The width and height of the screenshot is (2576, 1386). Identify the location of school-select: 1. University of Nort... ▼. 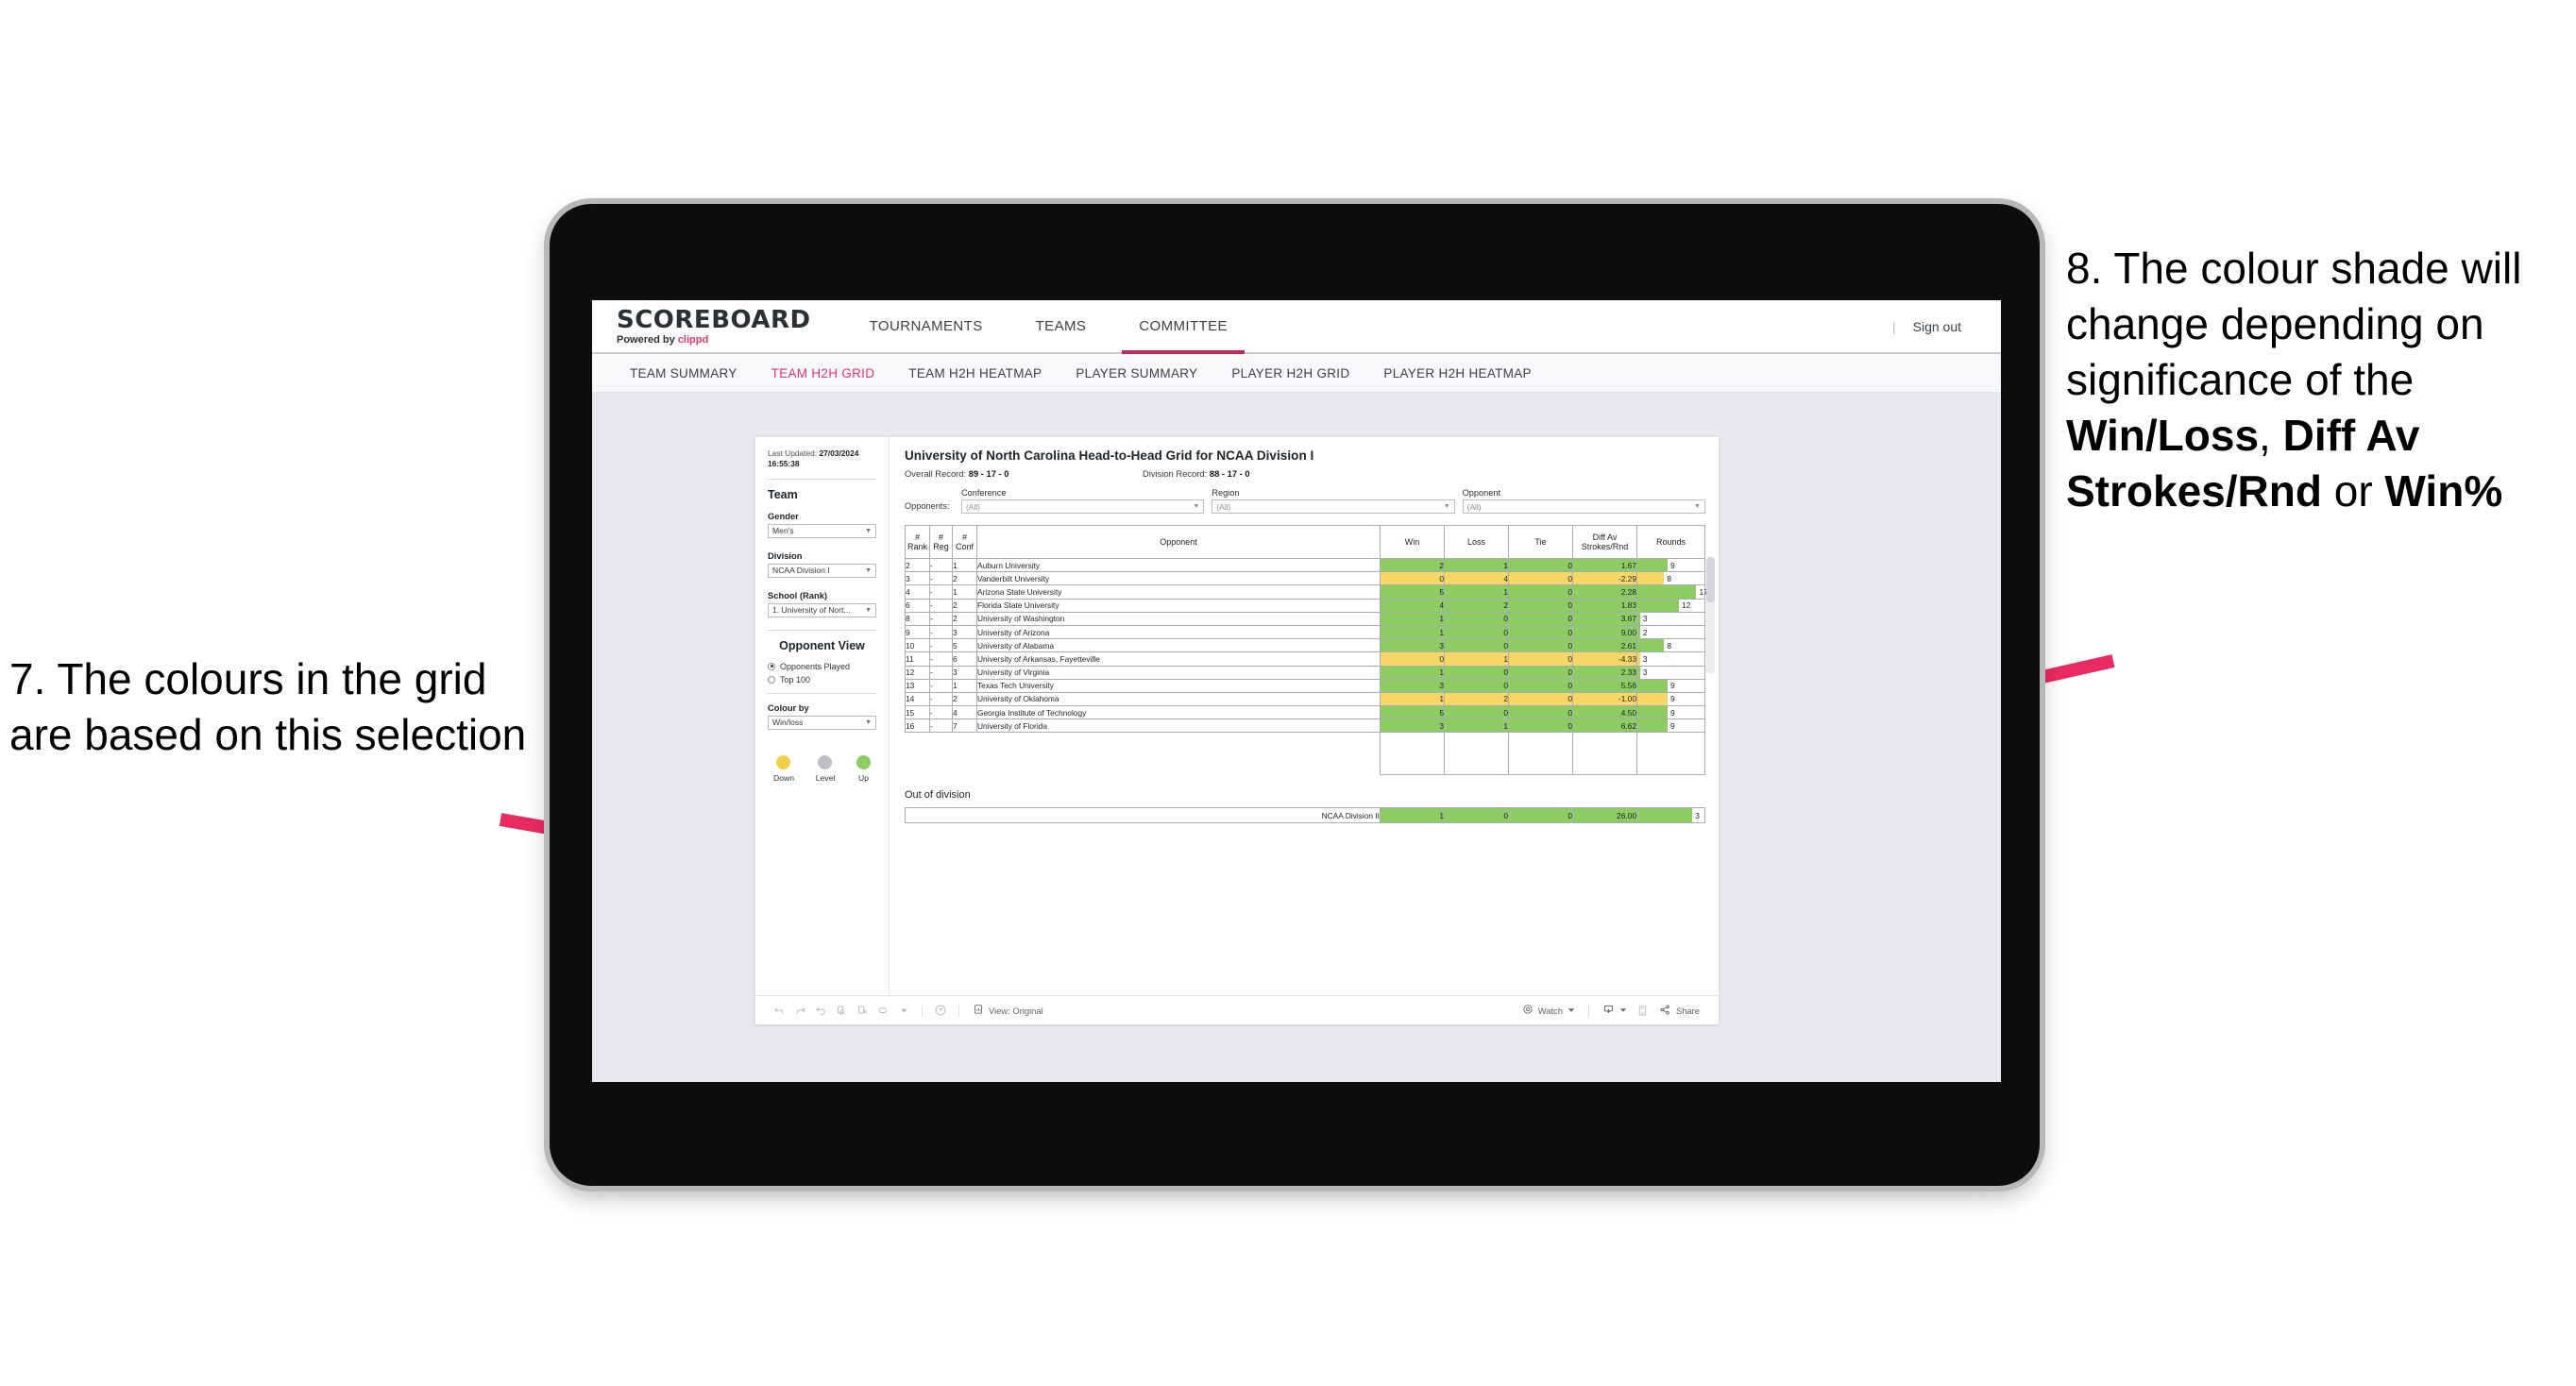
(822, 609).